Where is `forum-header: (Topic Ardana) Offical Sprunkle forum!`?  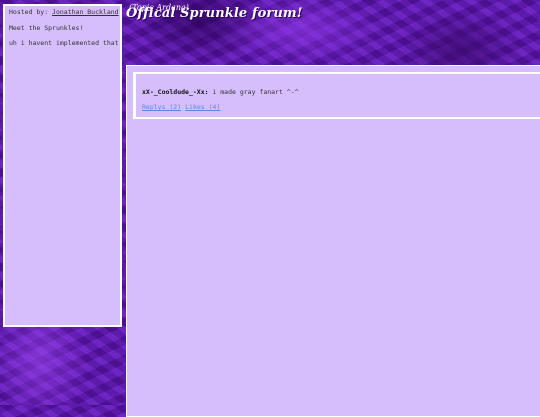 forum-header: (Topic Ardana) Offical Sprunkle forum! is located at coordinates (214, 12).